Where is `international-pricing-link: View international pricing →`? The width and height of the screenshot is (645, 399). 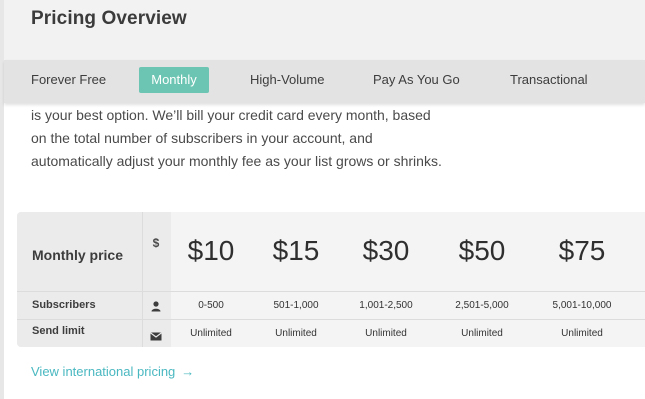 international-pricing-link: View international pricing → is located at coordinates (112, 371).